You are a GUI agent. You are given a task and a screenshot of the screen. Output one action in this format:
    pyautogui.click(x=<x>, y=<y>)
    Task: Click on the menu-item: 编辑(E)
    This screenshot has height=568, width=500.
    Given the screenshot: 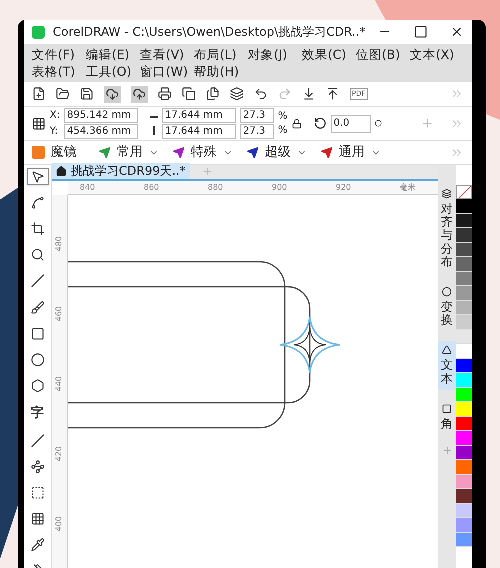 What is the action you would take?
    pyautogui.click(x=113, y=55)
    